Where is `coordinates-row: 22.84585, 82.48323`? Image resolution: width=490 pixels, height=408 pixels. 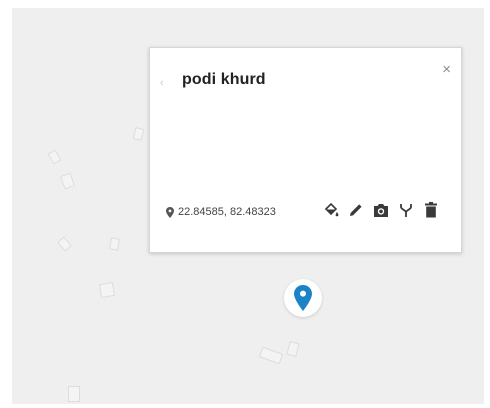 coordinates-row: 22.84585, 82.48323 is located at coordinates (221, 212).